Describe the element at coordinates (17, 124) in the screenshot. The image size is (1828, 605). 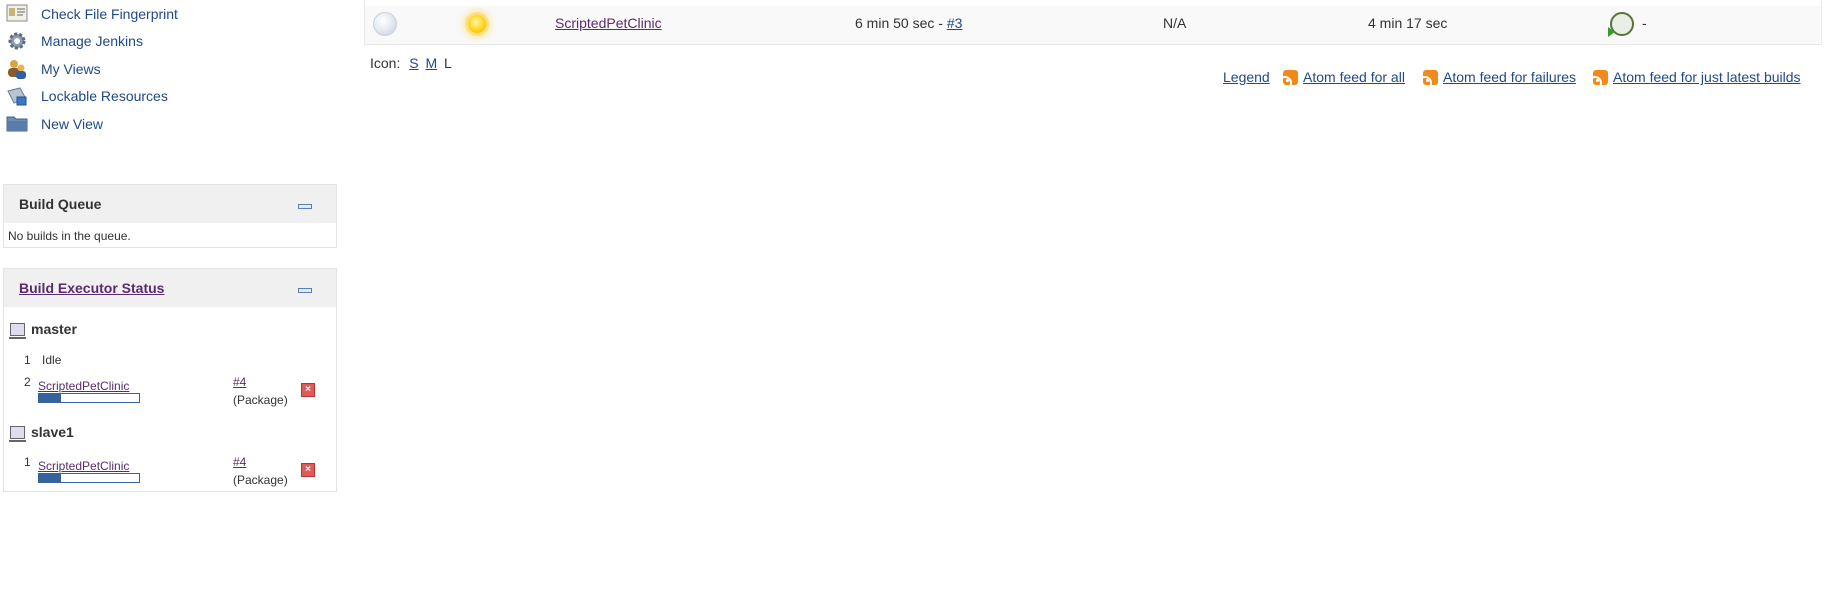
I see `folder-icon` at that location.